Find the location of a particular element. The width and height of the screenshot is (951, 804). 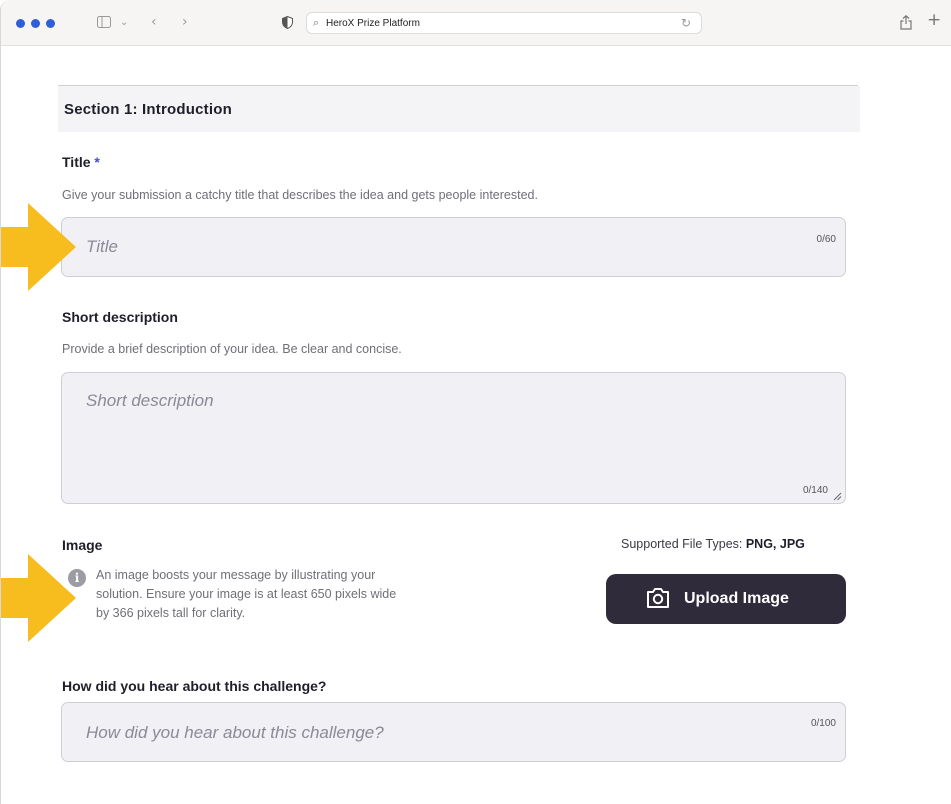

browser-toolbar: ⌄ ‹ › ⌕ HeroX Prize Platform ↻ + is located at coordinates (476, 23).